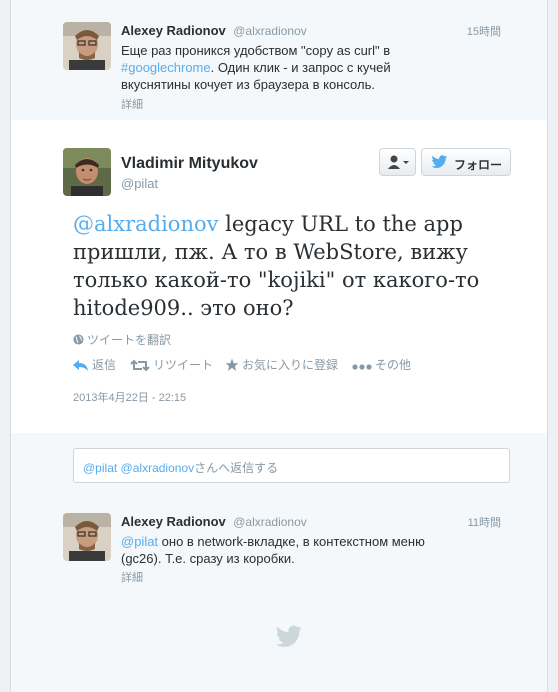  Describe the element at coordinates (189, 164) in the screenshot. I see `author-name: Vladimir Mityukov` at that location.